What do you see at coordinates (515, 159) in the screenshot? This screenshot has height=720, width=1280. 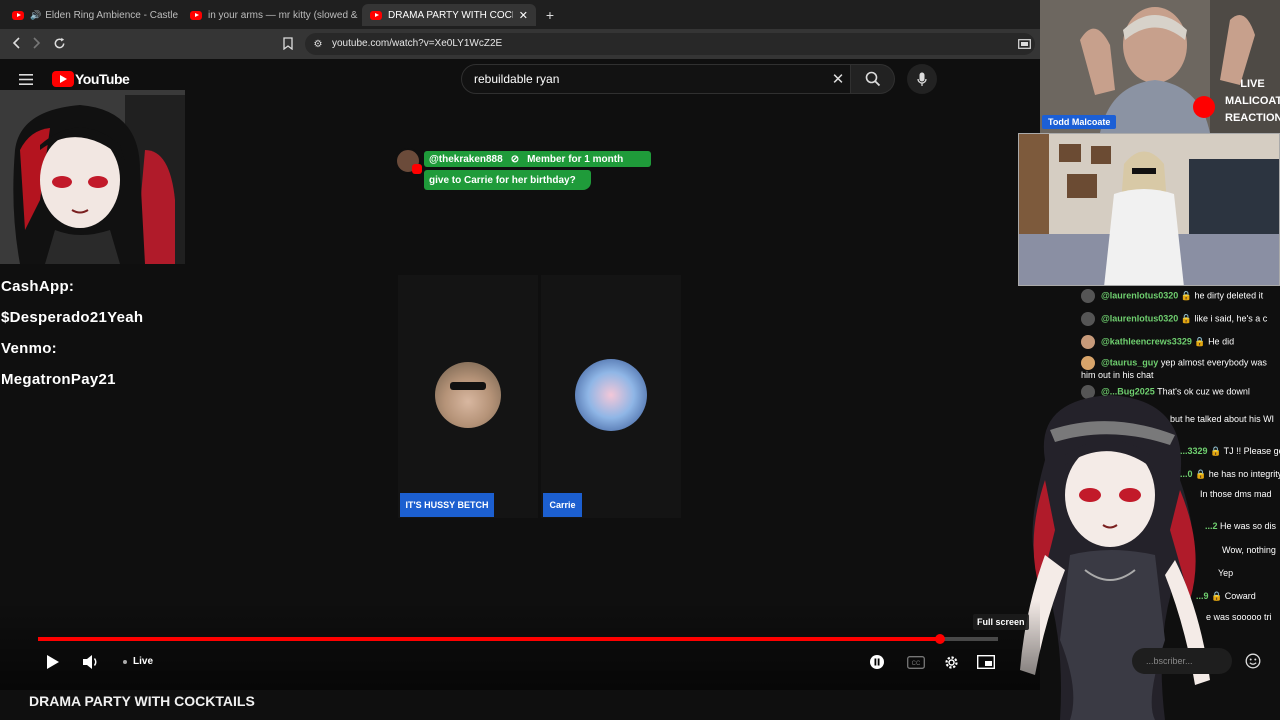 I see `verified-check-icon: ⊘` at bounding box center [515, 159].